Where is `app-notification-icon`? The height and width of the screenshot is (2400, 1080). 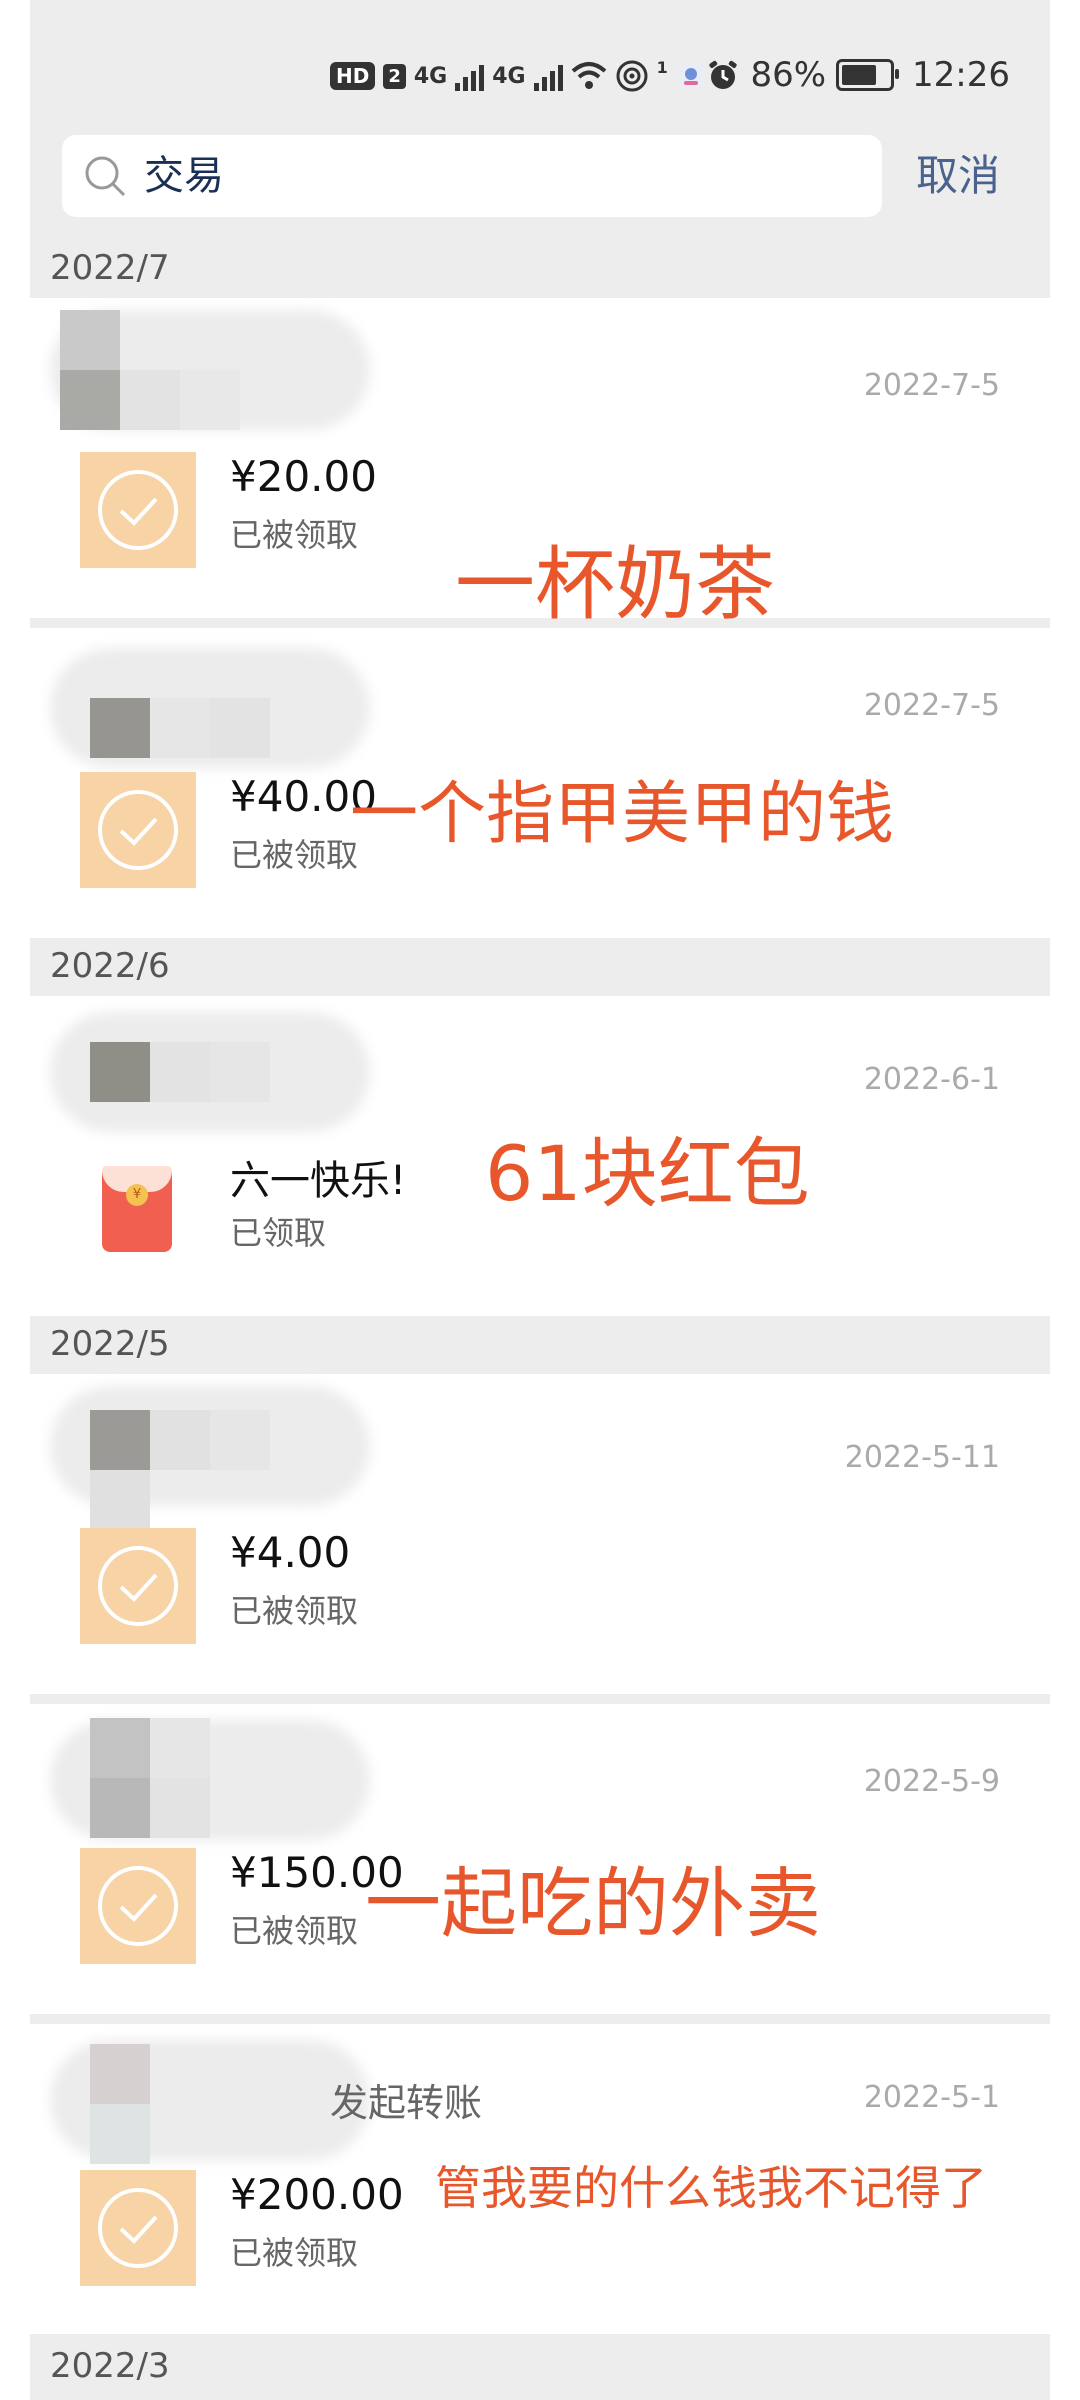 app-notification-icon is located at coordinates (690, 76).